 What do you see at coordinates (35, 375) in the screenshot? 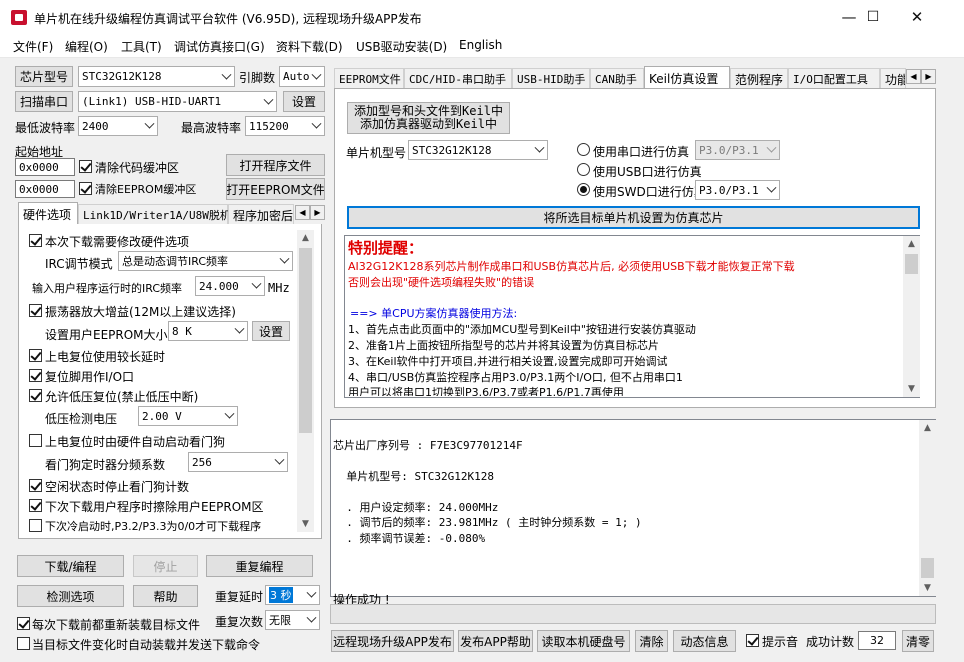
I see `reset-io-checkbox` at bounding box center [35, 375].